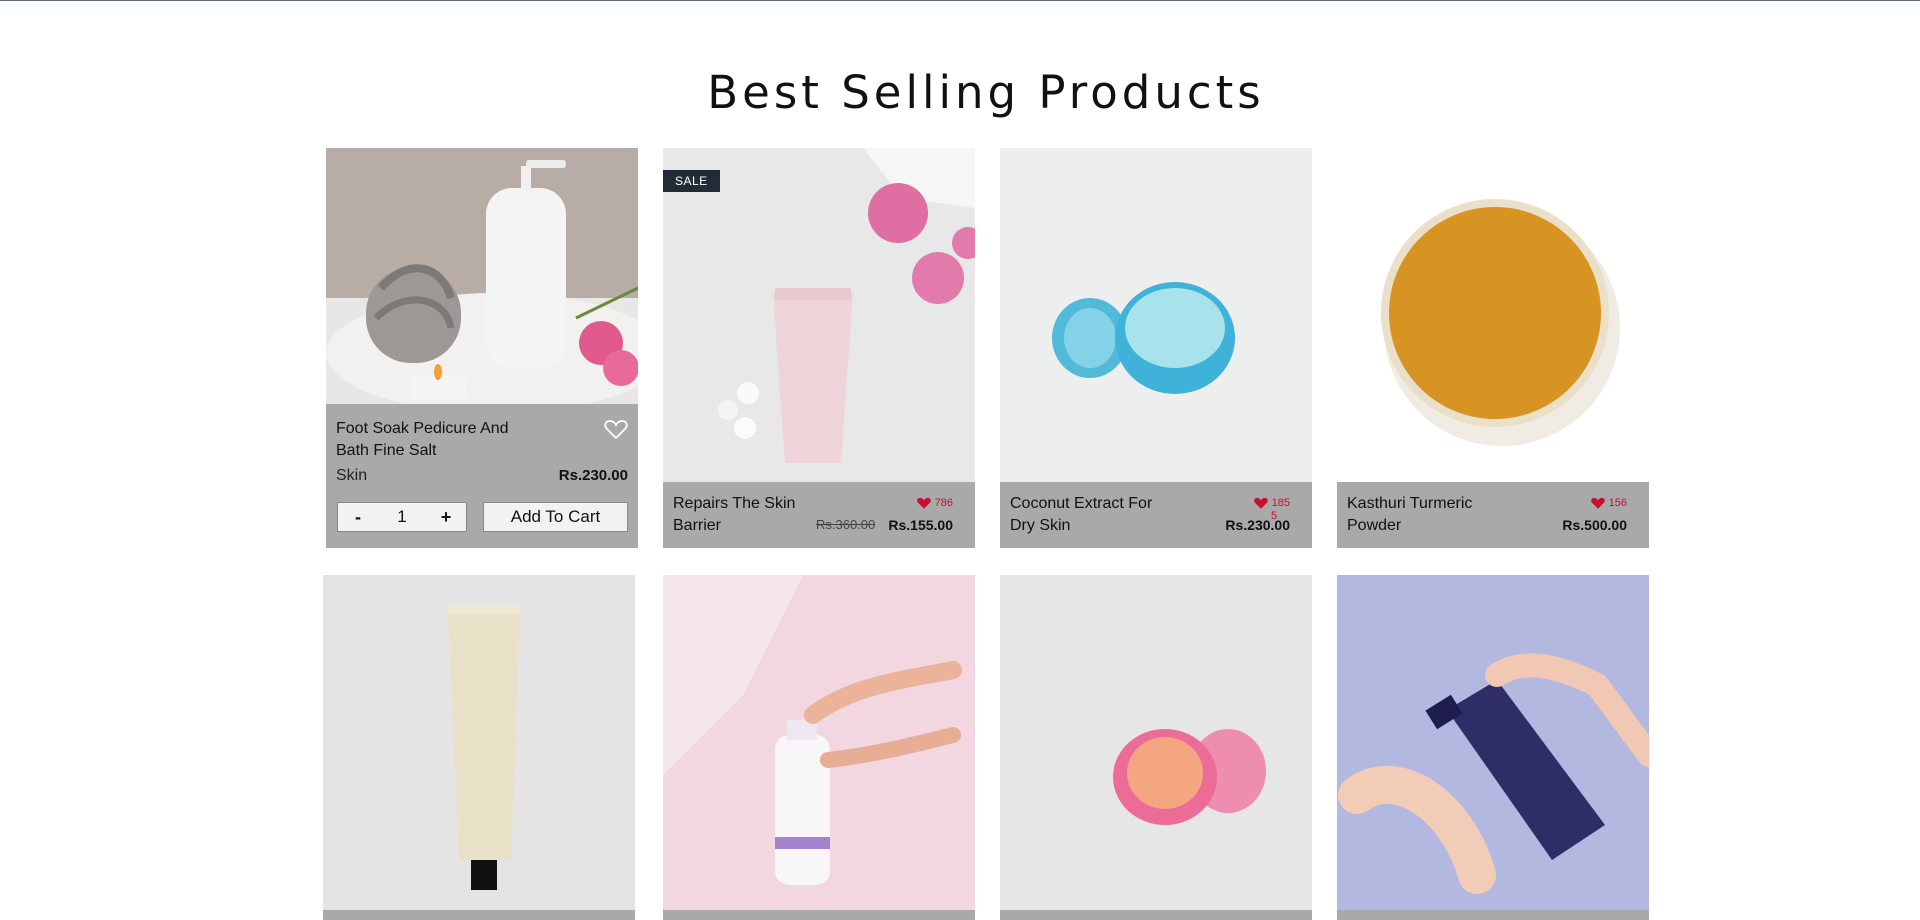  I want to click on product-image-coconut-extract, so click(1156, 315).